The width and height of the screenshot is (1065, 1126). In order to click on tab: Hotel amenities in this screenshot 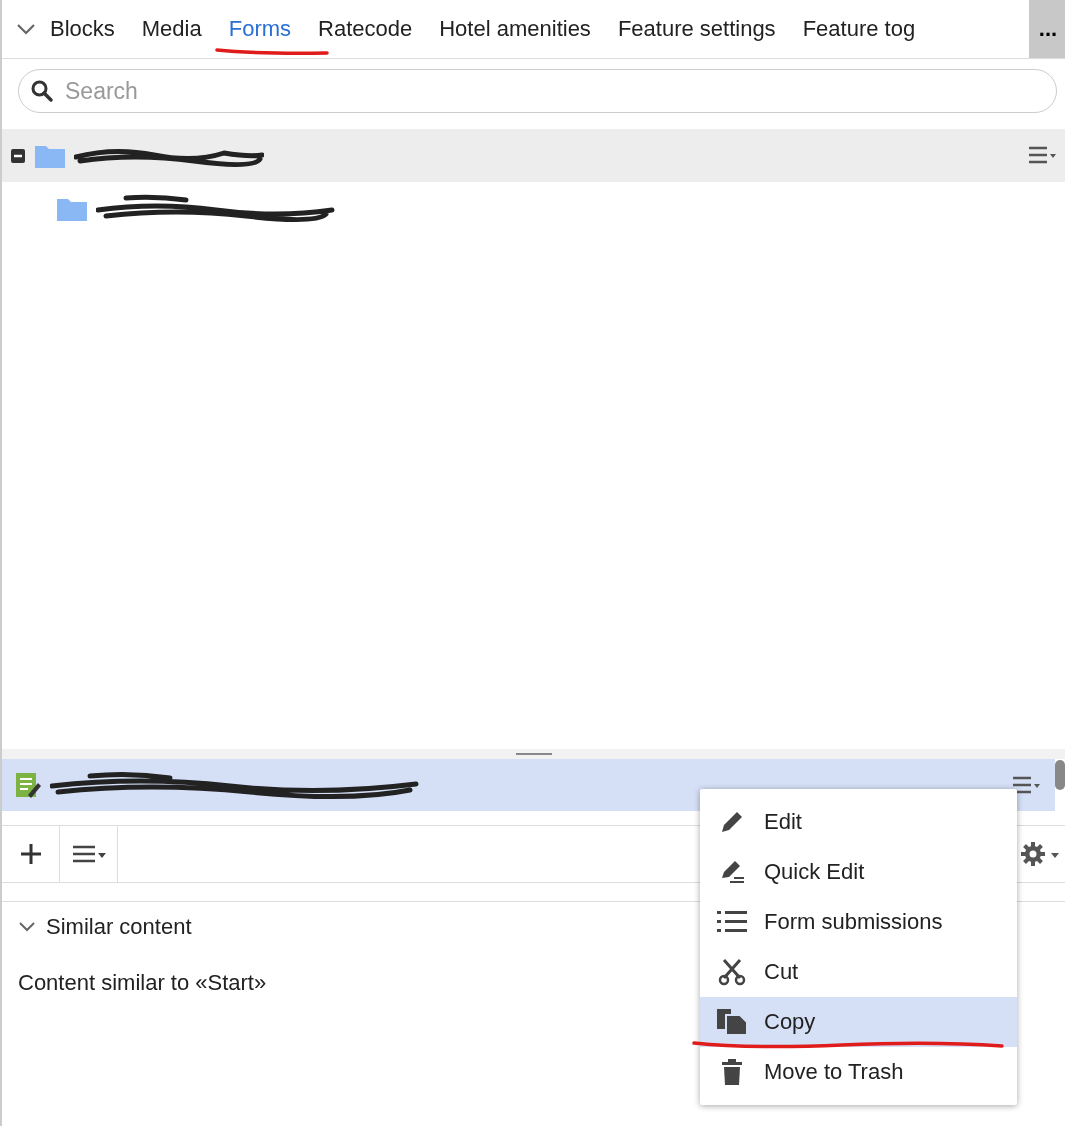, I will do `click(515, 29)`.